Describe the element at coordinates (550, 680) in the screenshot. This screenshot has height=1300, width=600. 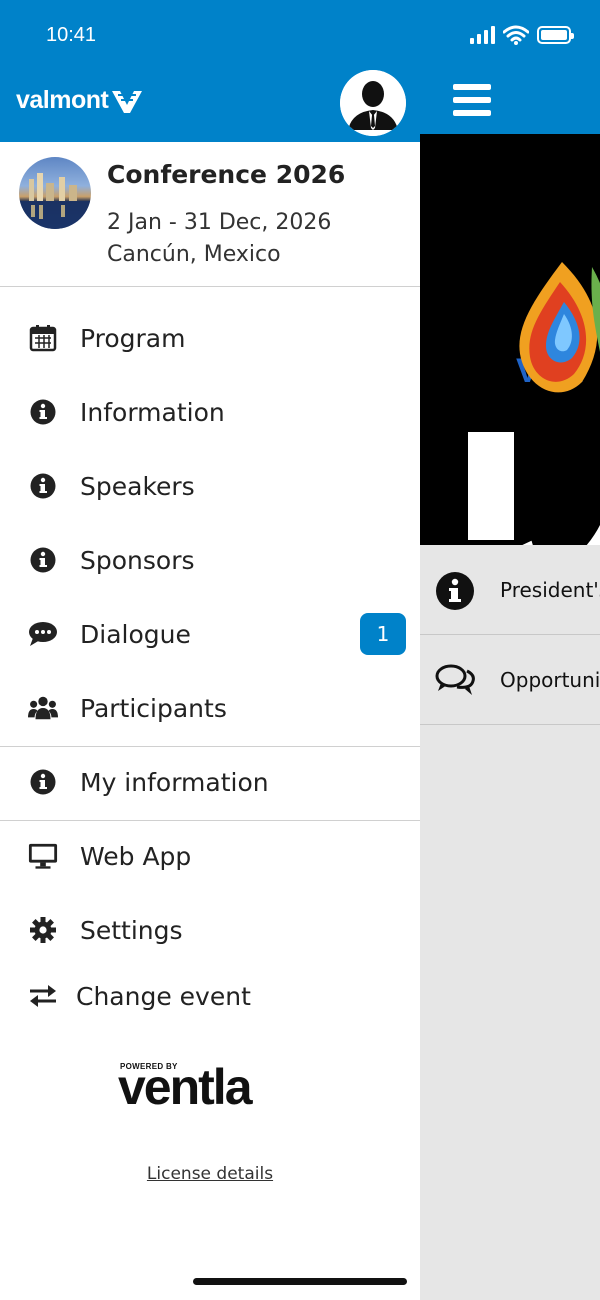
I see `feed-item-text: Opportuni` at that location.